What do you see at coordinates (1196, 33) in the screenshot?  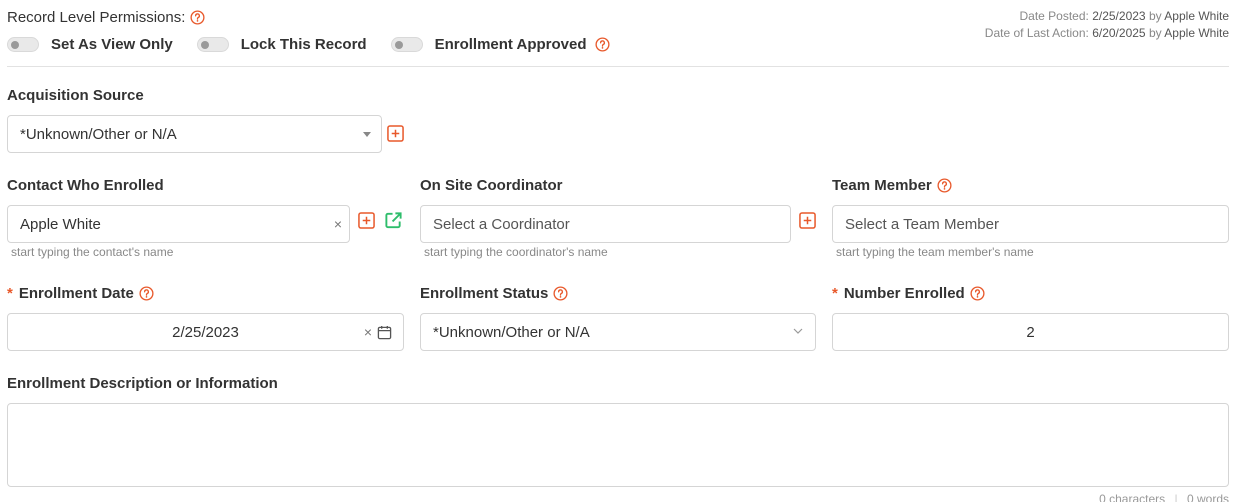 I see `last-action-by-name: Apple White` at bounding box center [1196, 33].